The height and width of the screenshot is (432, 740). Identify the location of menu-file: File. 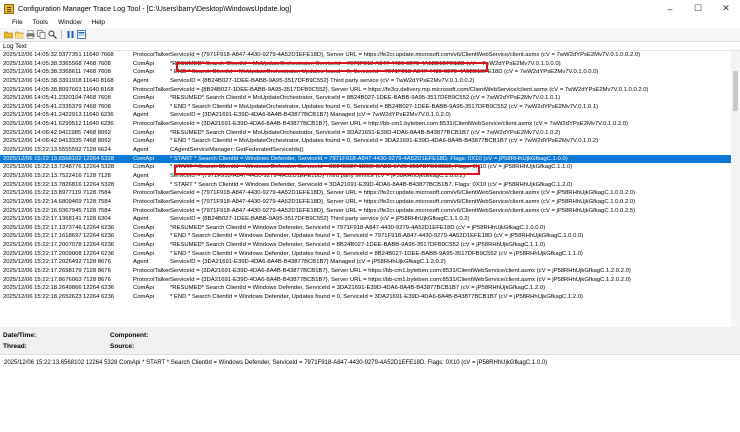
(14, 22).